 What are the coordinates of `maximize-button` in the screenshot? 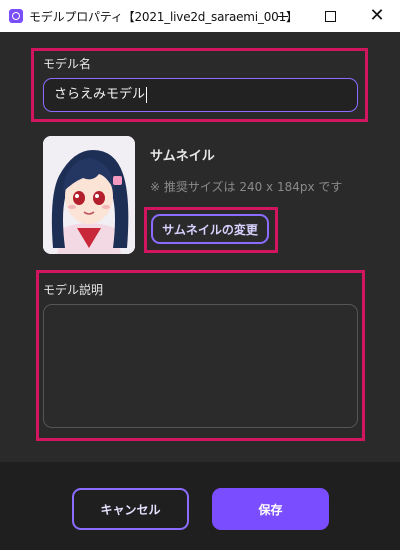 It's located at (330, 16).